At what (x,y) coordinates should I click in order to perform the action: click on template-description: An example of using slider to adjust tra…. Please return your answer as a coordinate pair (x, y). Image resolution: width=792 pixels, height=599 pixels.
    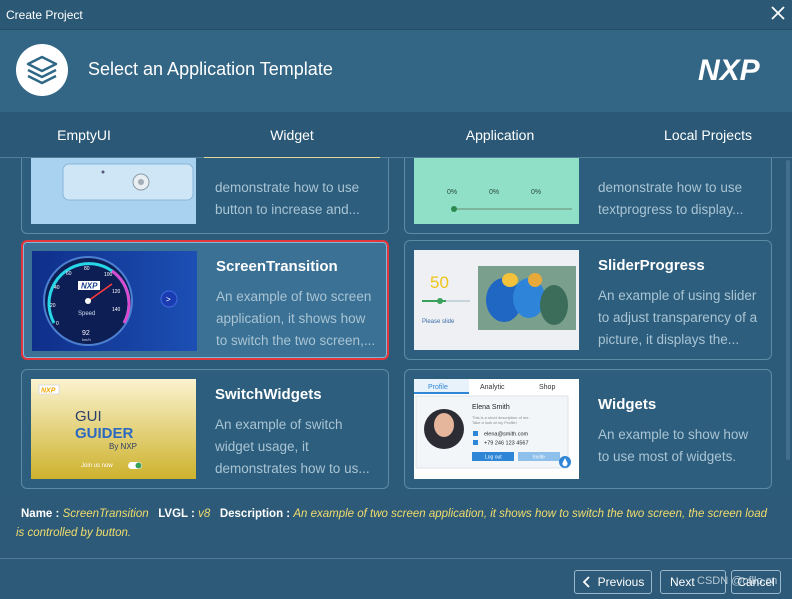
    Looking at the image, I should click on (678, 317).